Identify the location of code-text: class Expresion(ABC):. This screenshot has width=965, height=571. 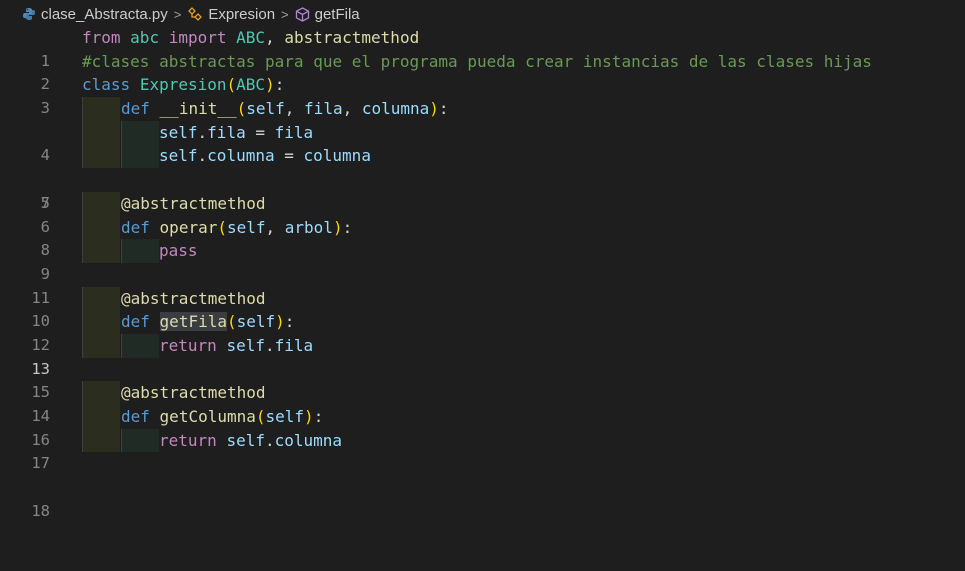
(183, 85).